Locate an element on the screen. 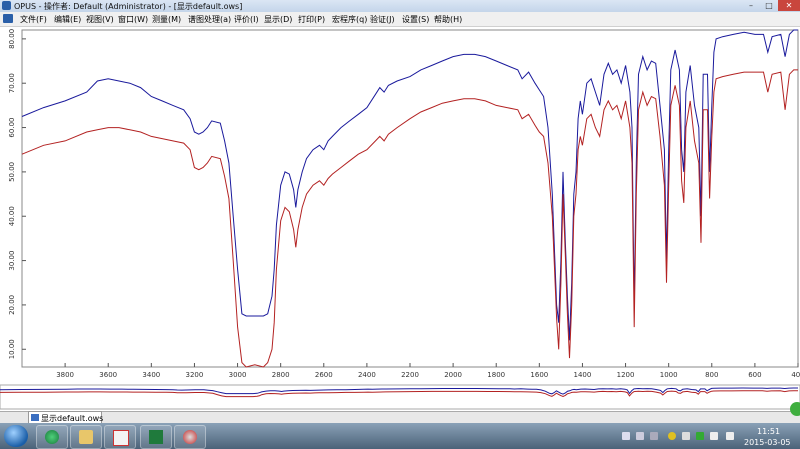 This screenshot has height=449, width=800. taskbar-excel-button is located at coordinates (156, 437).